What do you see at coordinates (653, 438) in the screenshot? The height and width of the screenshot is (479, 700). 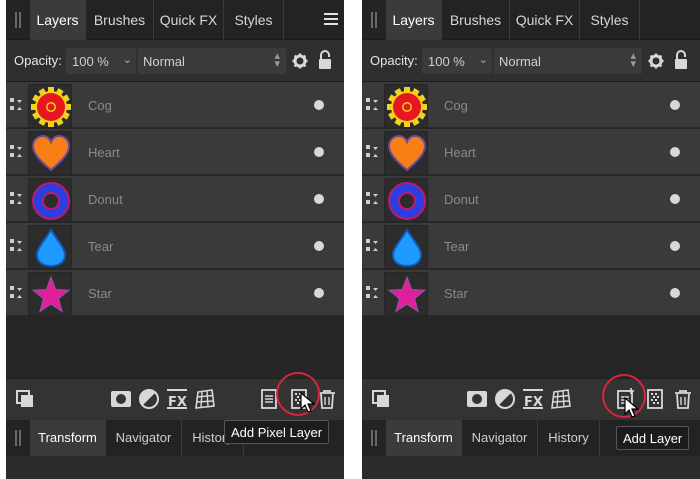 I see `tooltip-add-layer: Add Layer` at bounding box center [653, 438].